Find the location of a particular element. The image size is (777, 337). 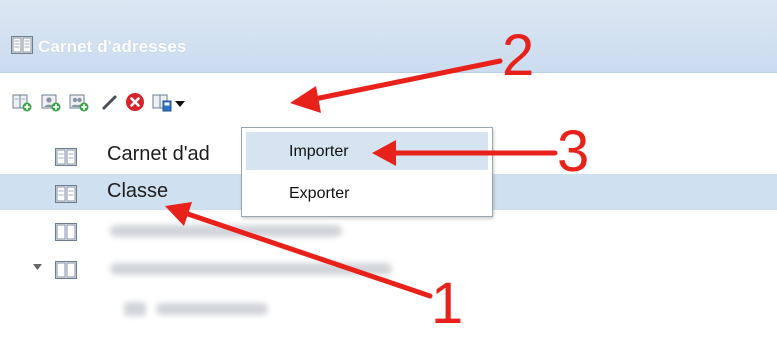

annotation-number-1: 1 is located at coordinates (447, 303).